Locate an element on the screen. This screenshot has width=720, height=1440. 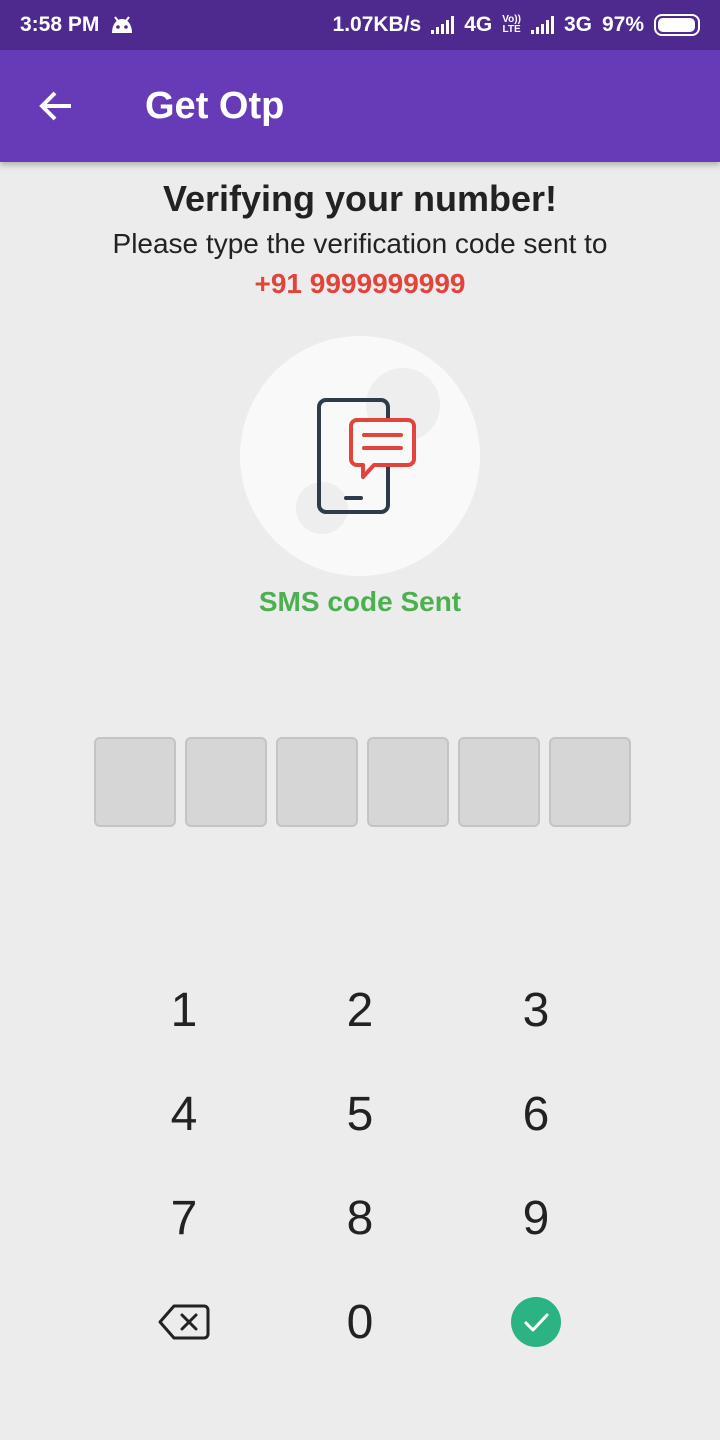
key-5: 5 is located at coordinates (360, 1114).